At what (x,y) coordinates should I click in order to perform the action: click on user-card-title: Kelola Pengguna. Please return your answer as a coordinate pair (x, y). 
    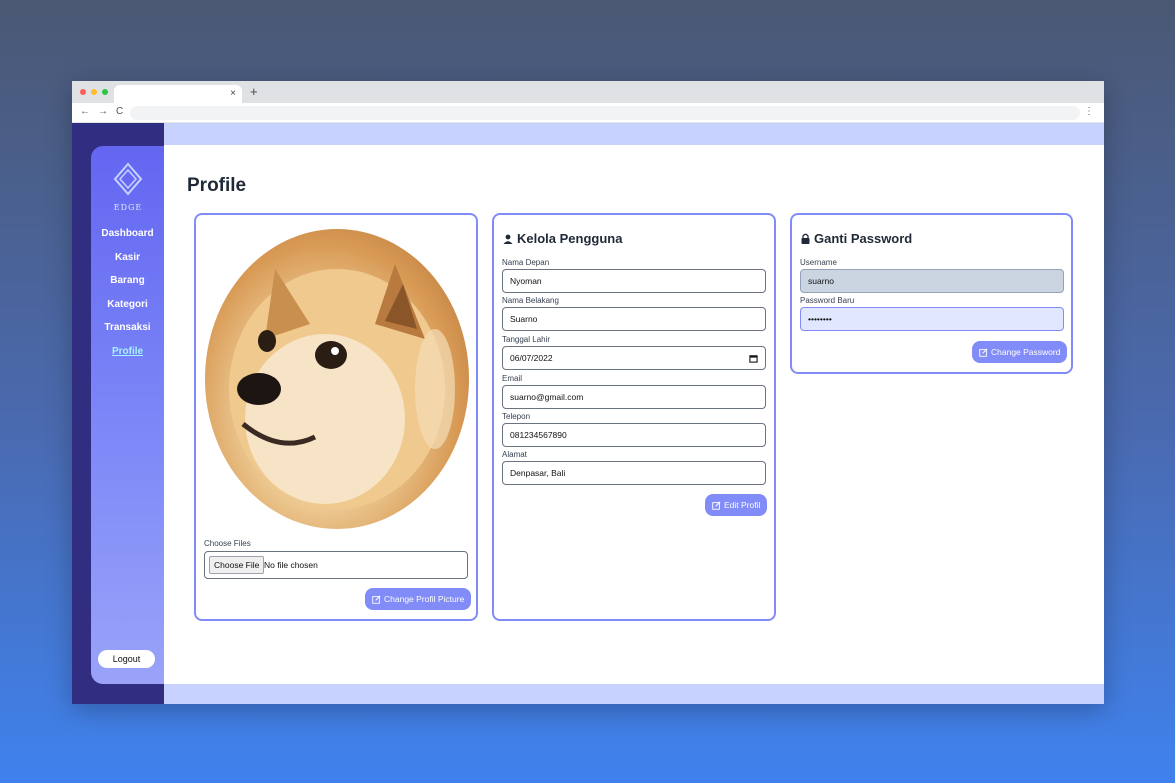
    Looking at the image, I should click on (570, 238).